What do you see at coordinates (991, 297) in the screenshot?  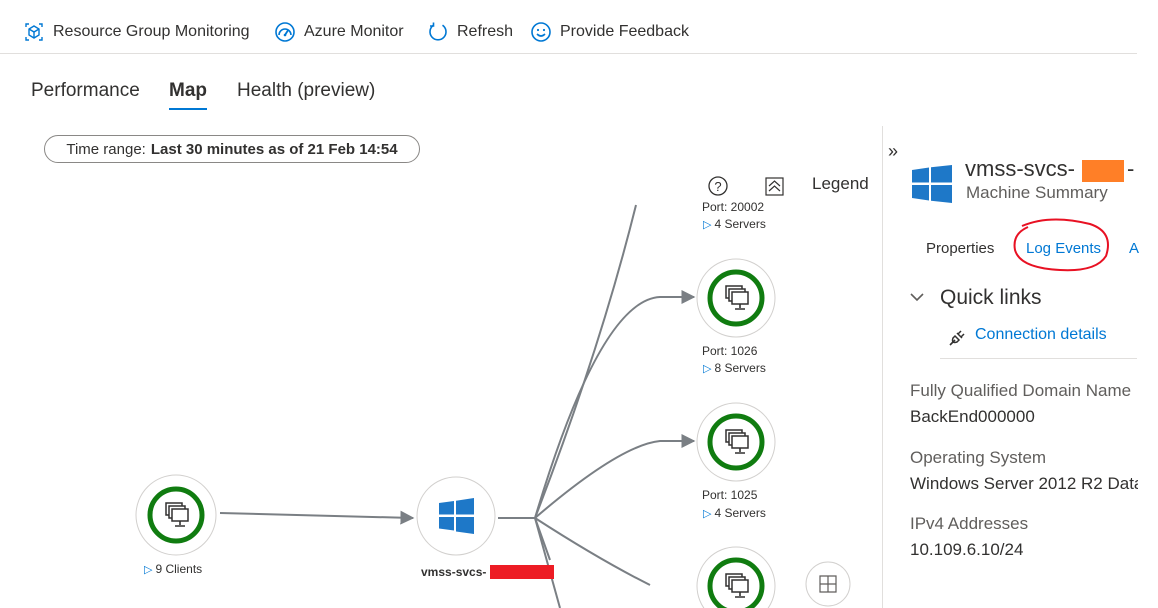 I see `quick-links-heading: Quick links` at bounding box center [991, 297].